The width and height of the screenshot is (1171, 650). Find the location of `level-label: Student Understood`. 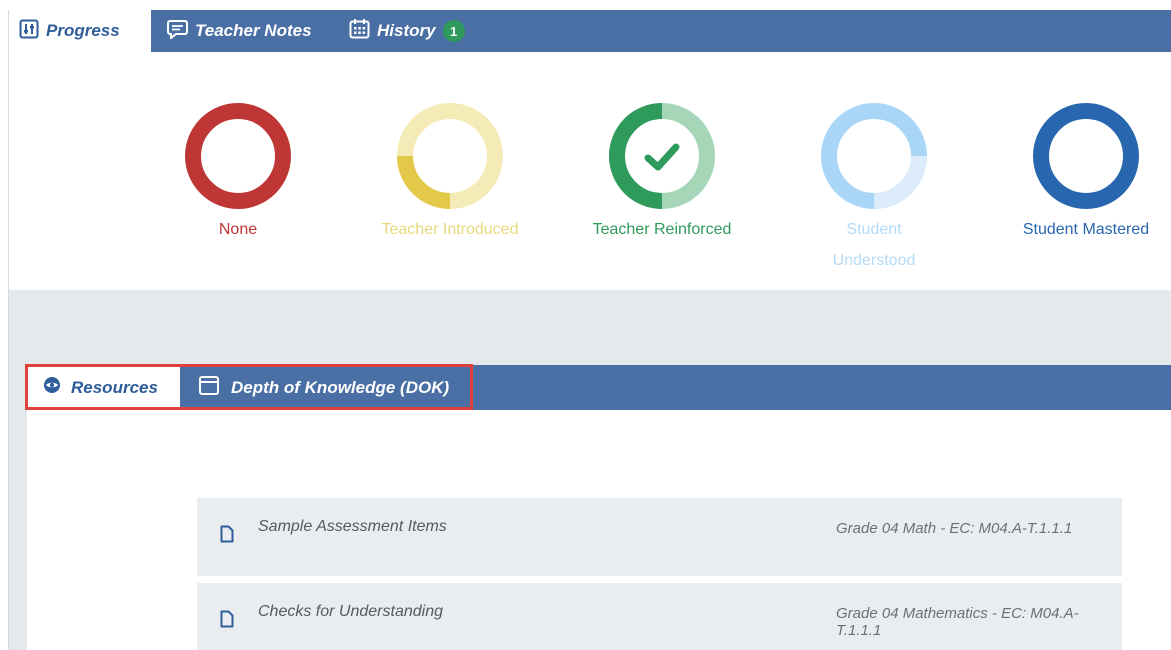

level-label: Student Understood is located at coordinates (874, 245).